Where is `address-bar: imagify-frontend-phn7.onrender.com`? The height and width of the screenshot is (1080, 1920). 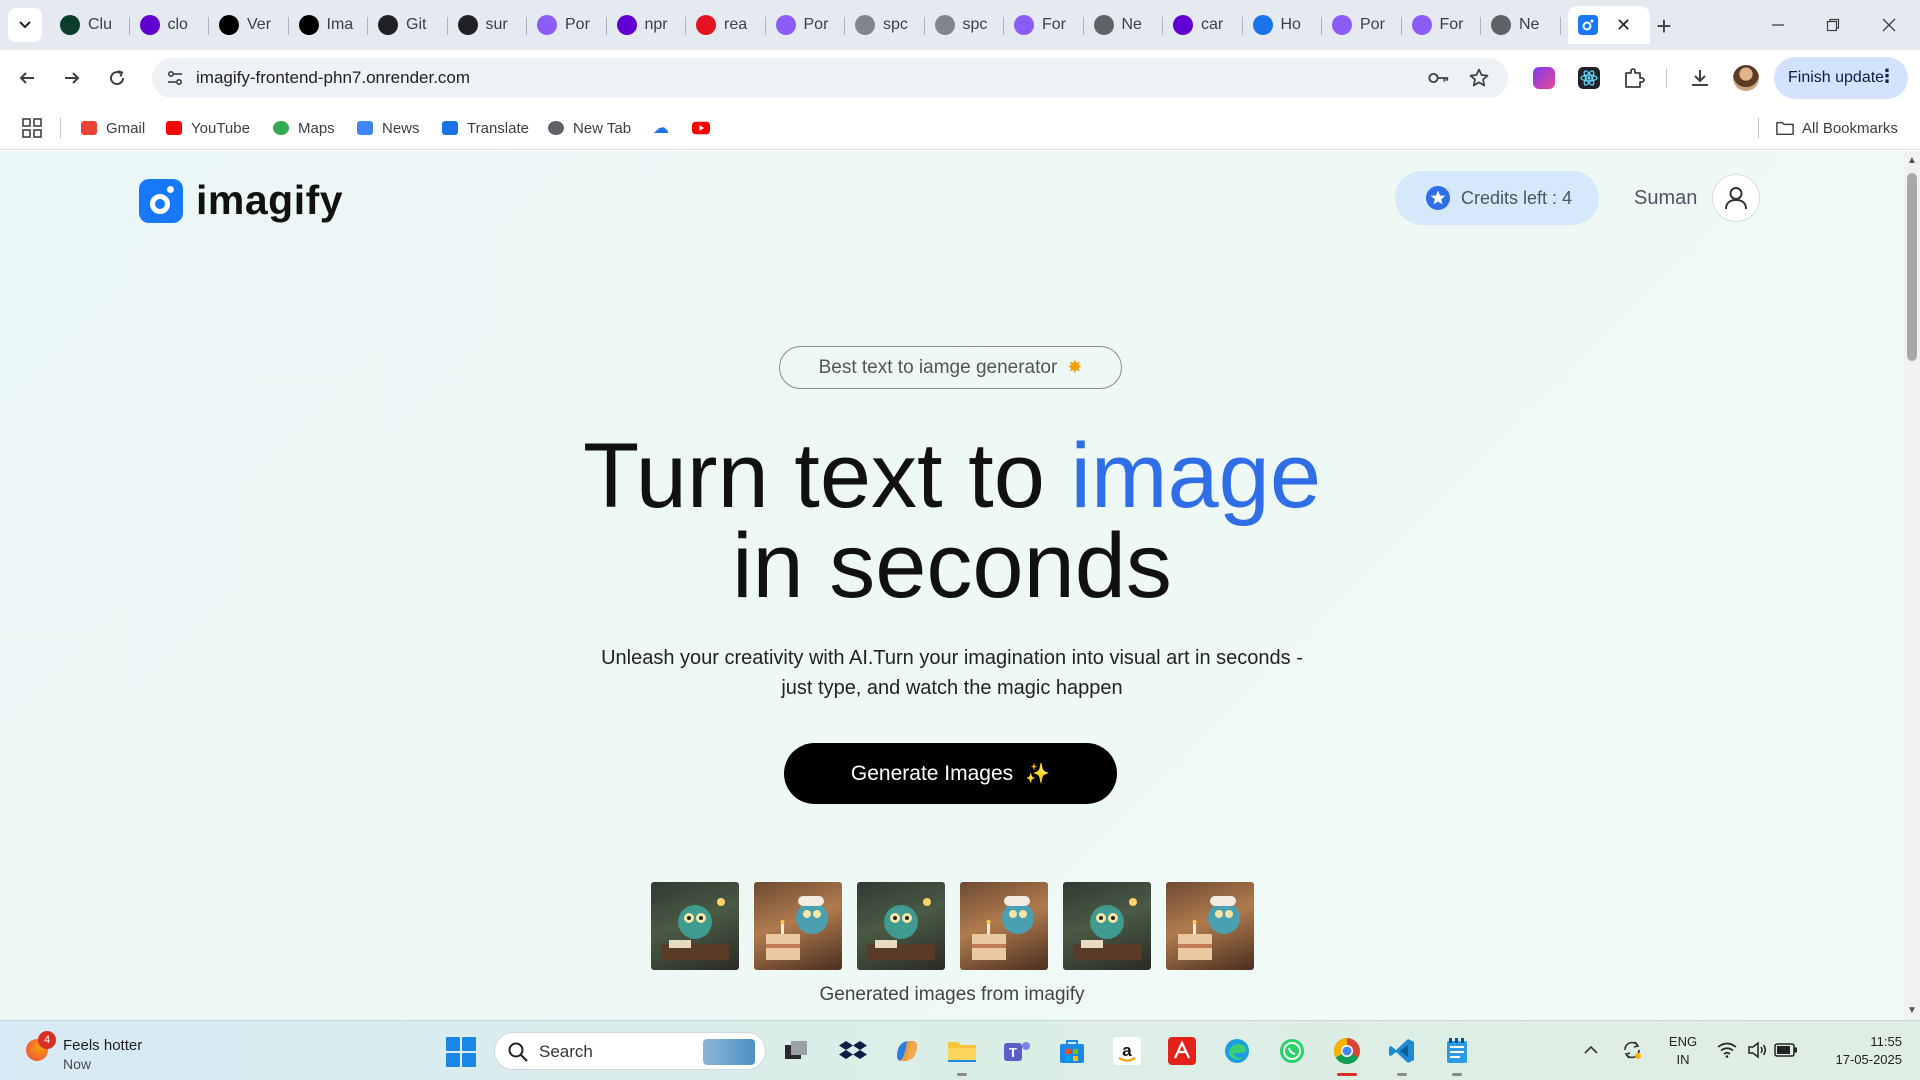 address-bar: imagify-frontend-phn7.onrender.com is located at coordinates (830, 78).